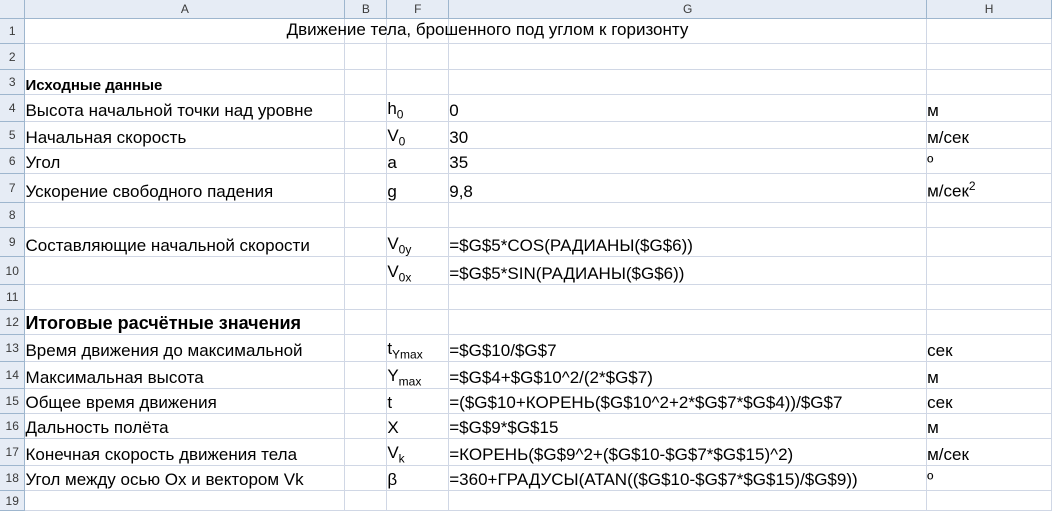  What do you see at coordinates (989, 270) in the screenshot?
I see `cell-h10` at bounding box center [989, 270].